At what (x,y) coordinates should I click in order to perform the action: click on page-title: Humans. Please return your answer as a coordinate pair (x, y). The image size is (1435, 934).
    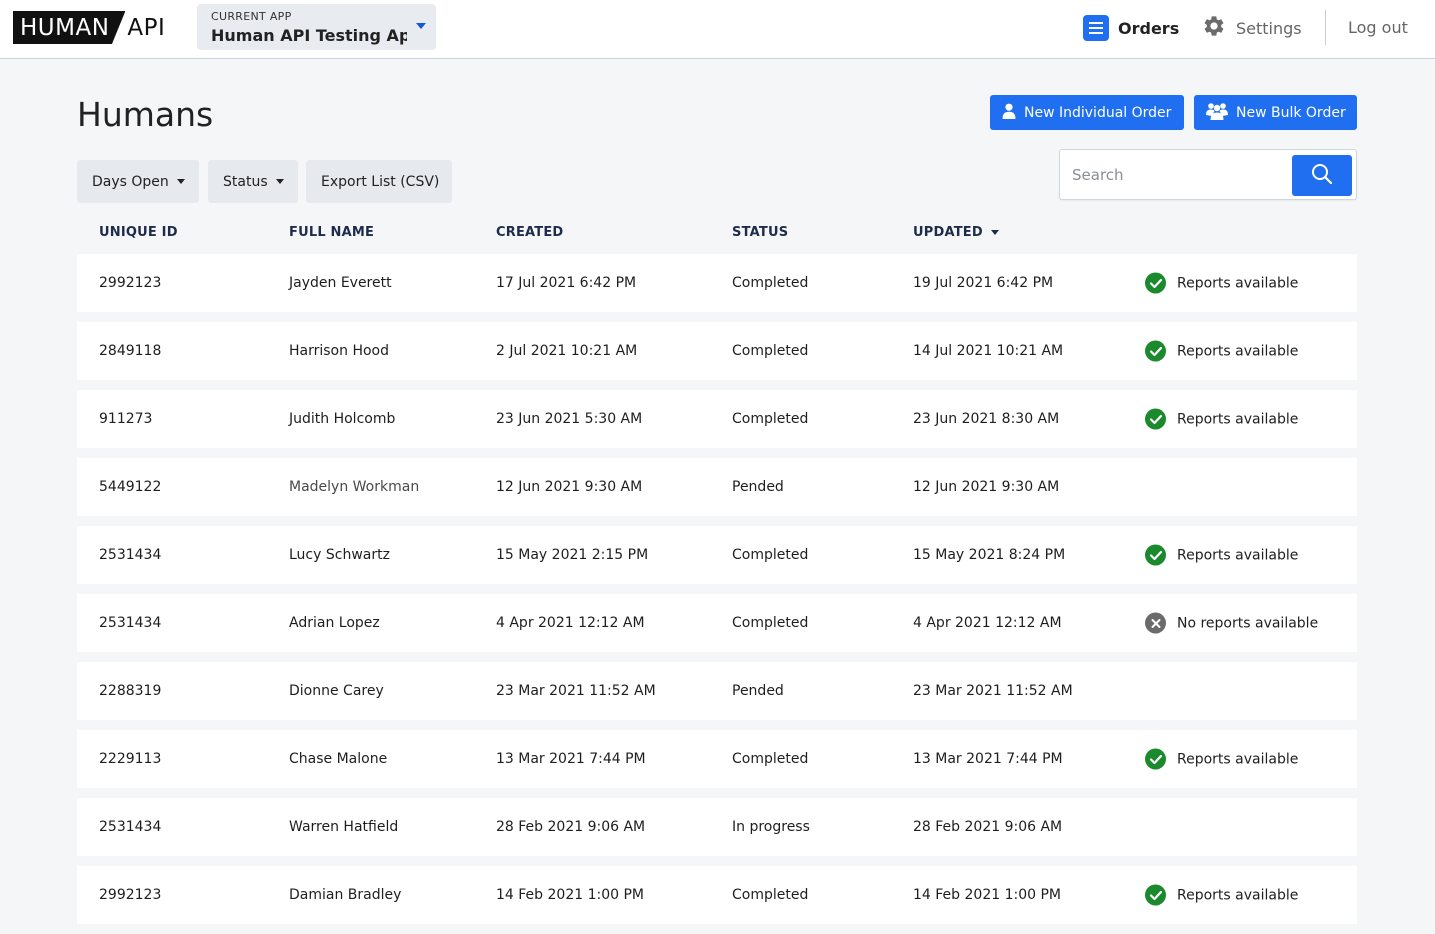
    Looking at the image, I should click on (145, 114).